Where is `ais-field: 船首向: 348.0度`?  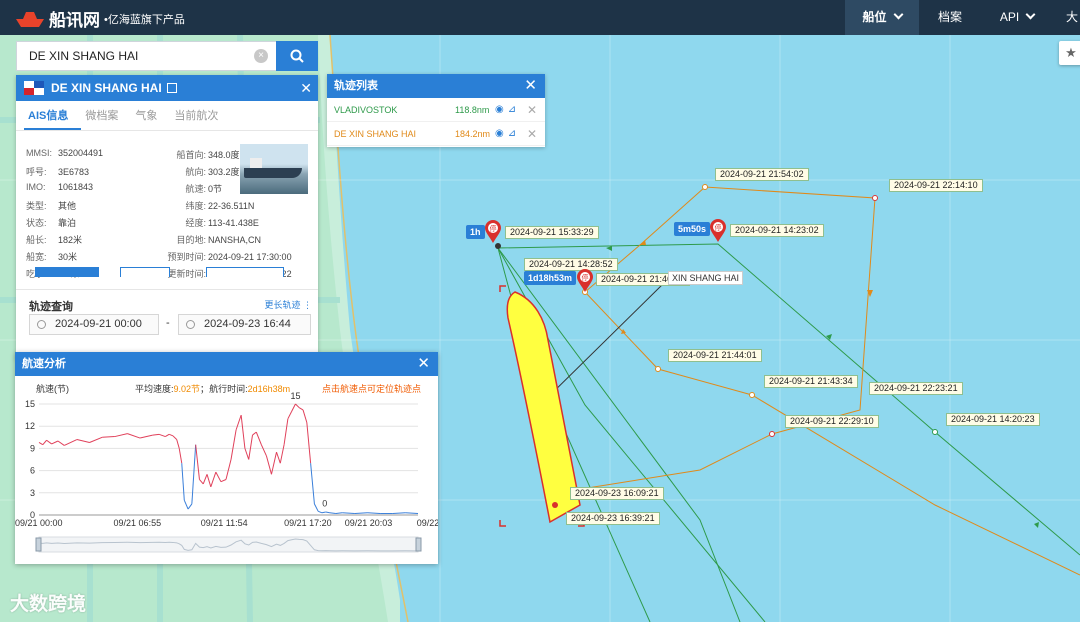
ais-field: 船首向: 348.0度 is located at coordinates (201, 154).